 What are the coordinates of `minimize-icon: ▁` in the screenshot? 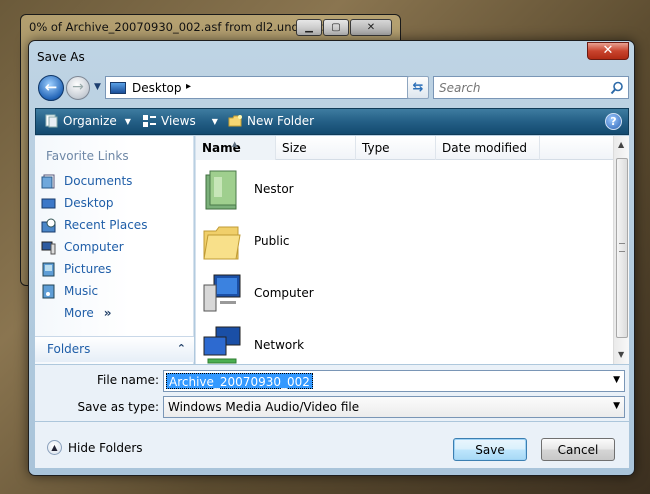 It's located at (309, 27).